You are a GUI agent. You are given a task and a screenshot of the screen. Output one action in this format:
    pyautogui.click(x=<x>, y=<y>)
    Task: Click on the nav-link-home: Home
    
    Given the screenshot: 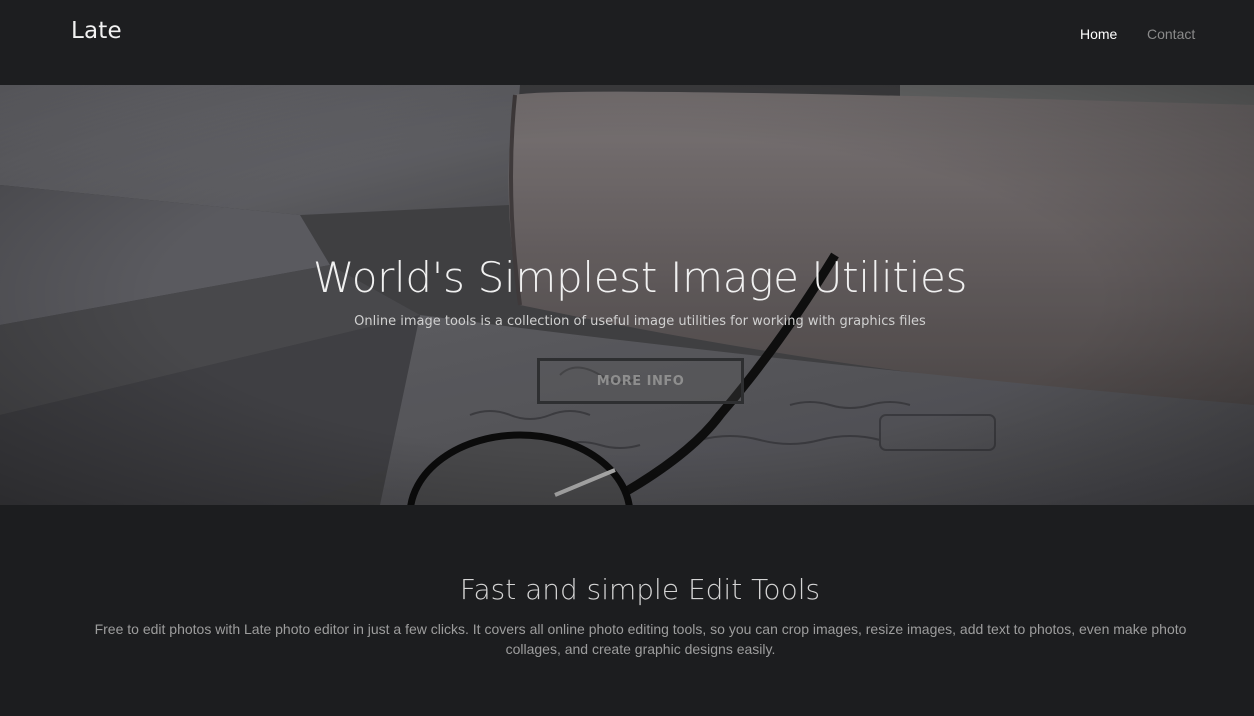 What is the action you would take?
    pyautogui.click(x=1098, y=34)
    